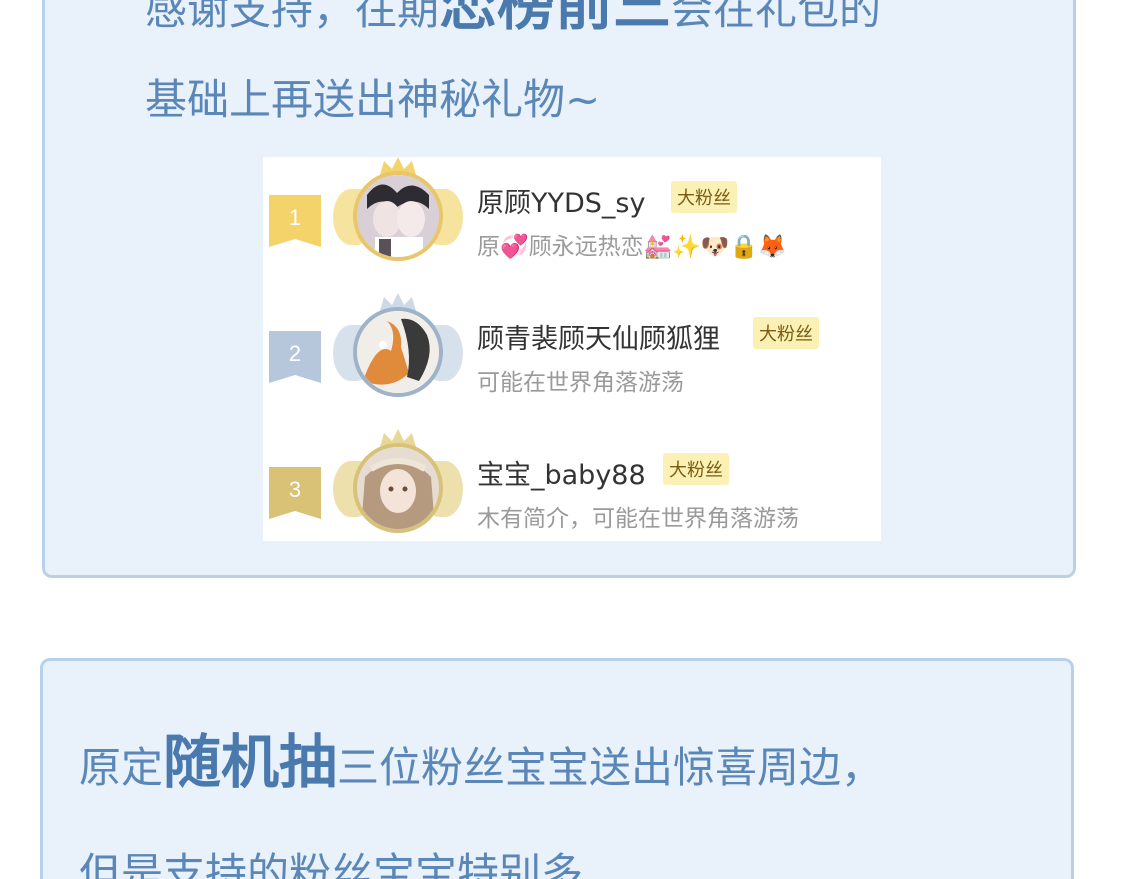 The image size is (1125, 879). Describe the element at coordinates (292, 17) in the screenshot. I see `line-text-before: 感谢支持，往期` at that location.